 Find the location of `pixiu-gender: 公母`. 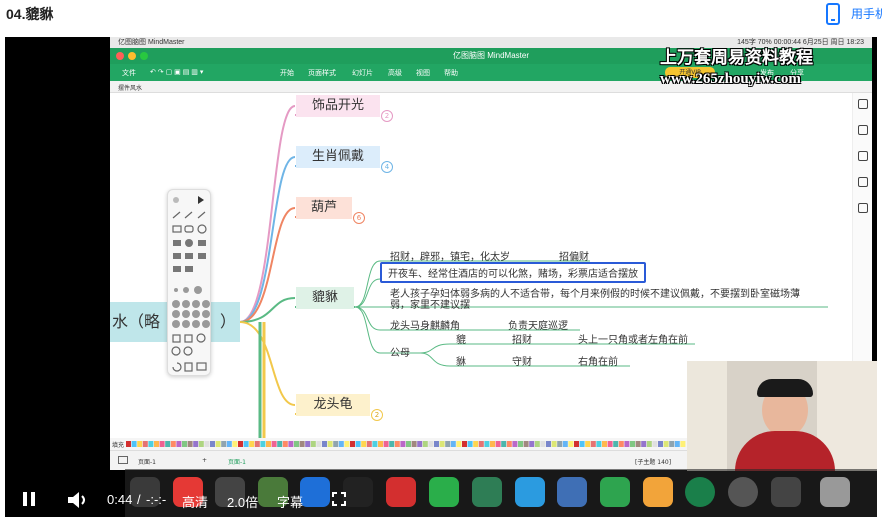

pixiu-gender: 公母 is located at coordinates (400, 351).